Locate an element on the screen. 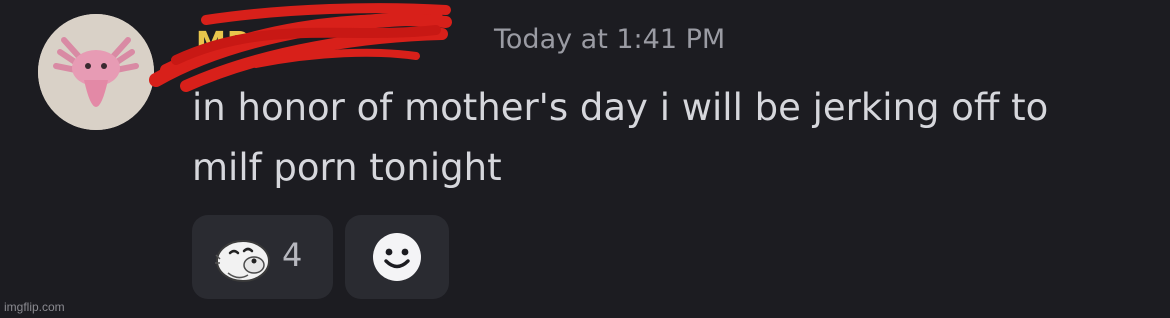 Image resolution: width=1170 pixels, height=318 pixels. axolotl-avatar-image is located at coordinates (96, 72).